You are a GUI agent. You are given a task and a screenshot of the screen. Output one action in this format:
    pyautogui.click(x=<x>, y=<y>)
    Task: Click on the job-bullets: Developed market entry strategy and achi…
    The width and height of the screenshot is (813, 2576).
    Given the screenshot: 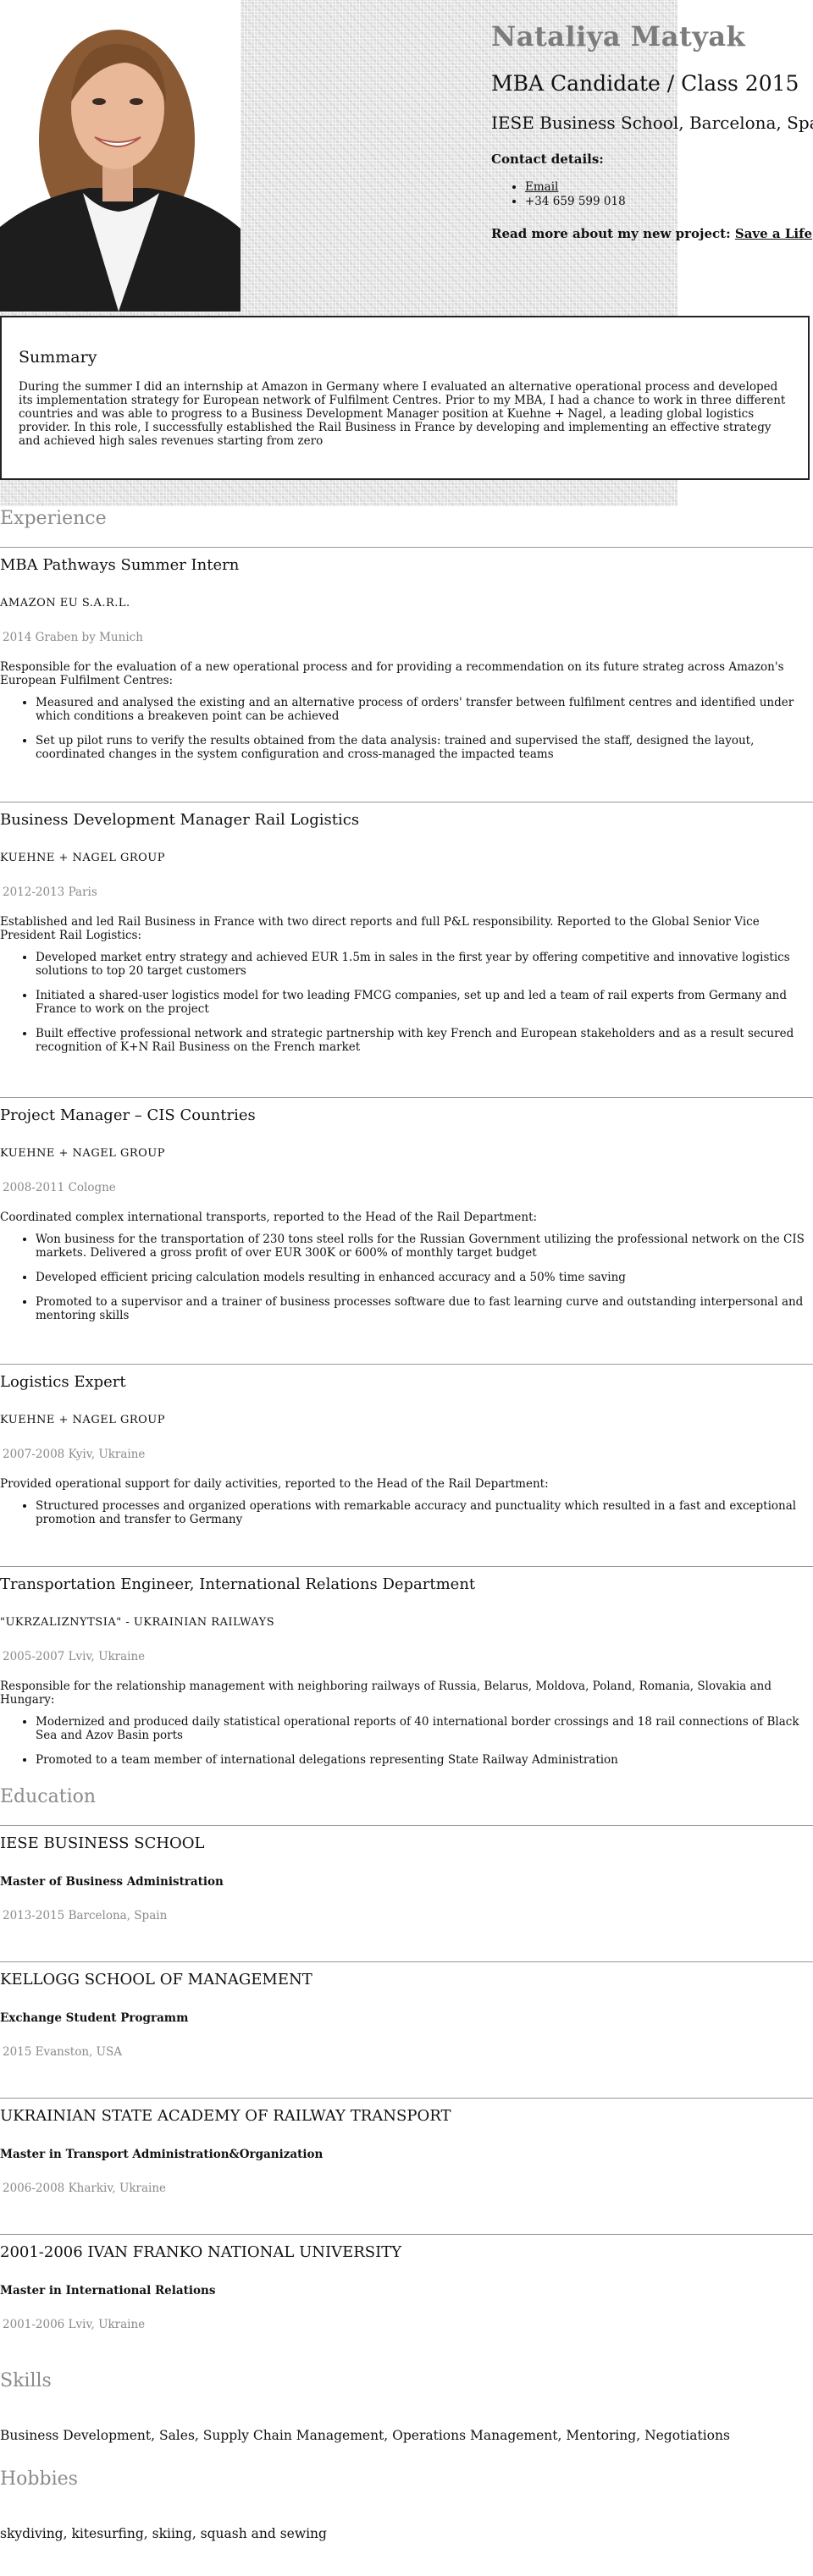 What is the action you would take?
    pyautogui.click(x=406, y=1002)
    